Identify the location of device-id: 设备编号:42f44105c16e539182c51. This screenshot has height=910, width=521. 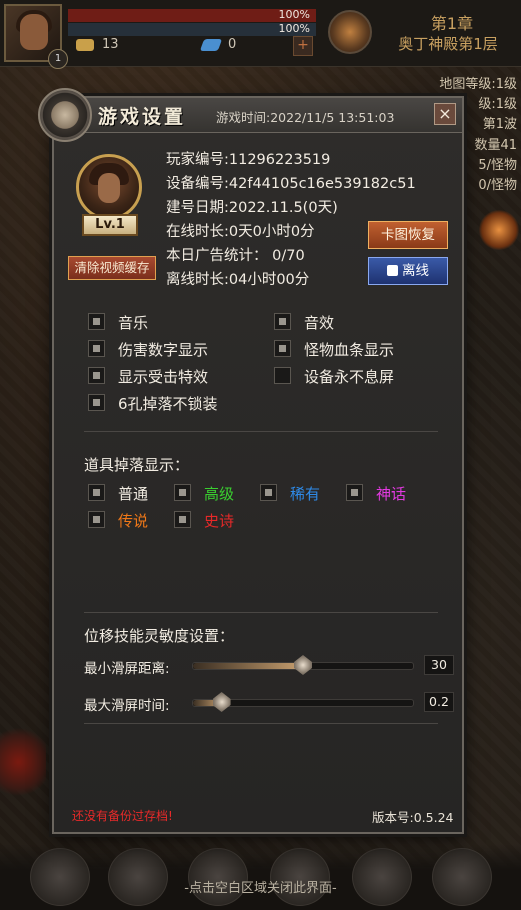
(291, 184).